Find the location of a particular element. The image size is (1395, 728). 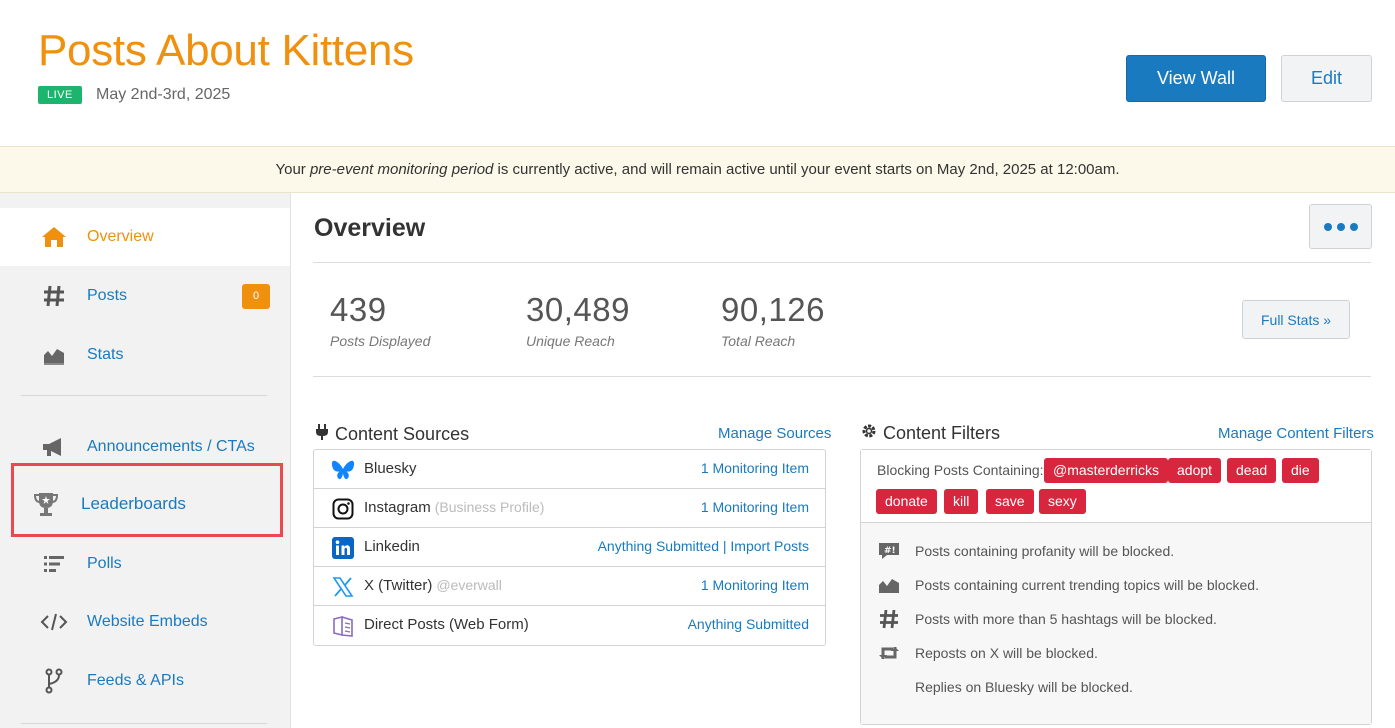

source-name-text: Instagram is located at coordinates (397, 507).